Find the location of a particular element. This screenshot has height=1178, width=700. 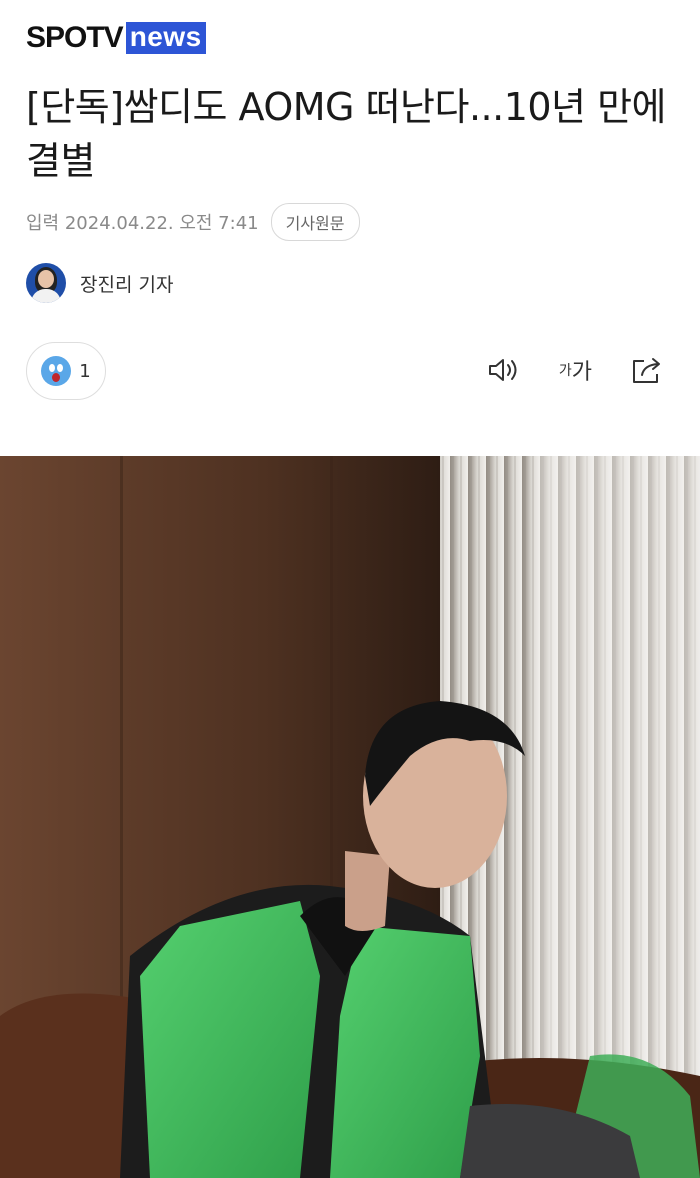

reporter-info: 장진리 기자 is located at coordinates (99, 283).